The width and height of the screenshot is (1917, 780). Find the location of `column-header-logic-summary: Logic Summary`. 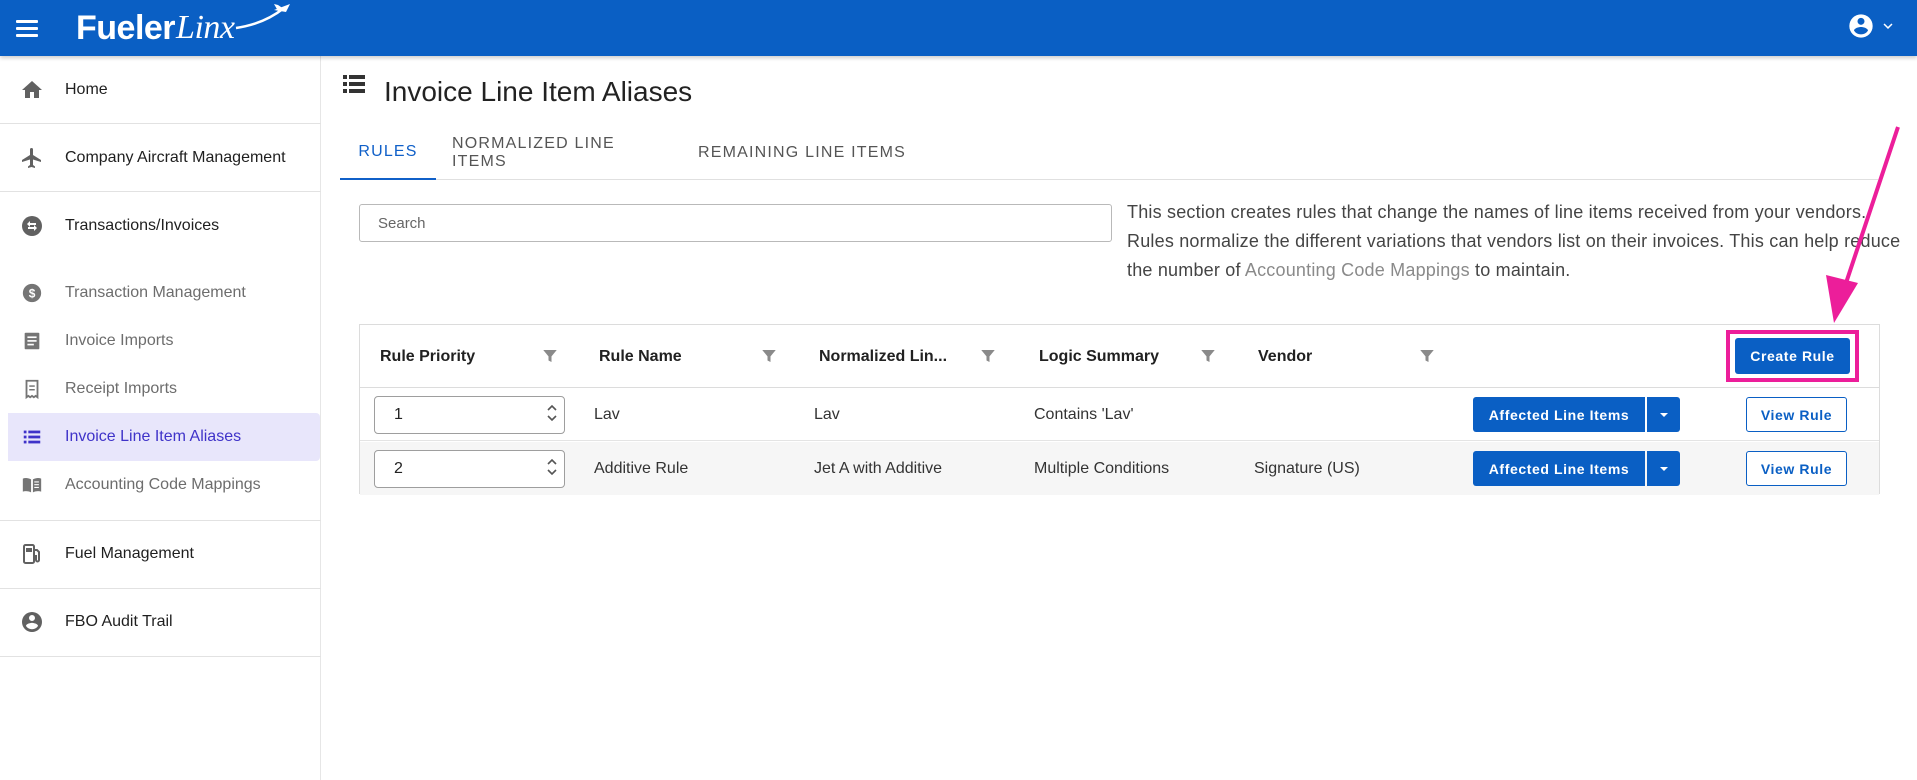

column-header-logic-summary: Logic Summary is located at coordinates (1099, 356).